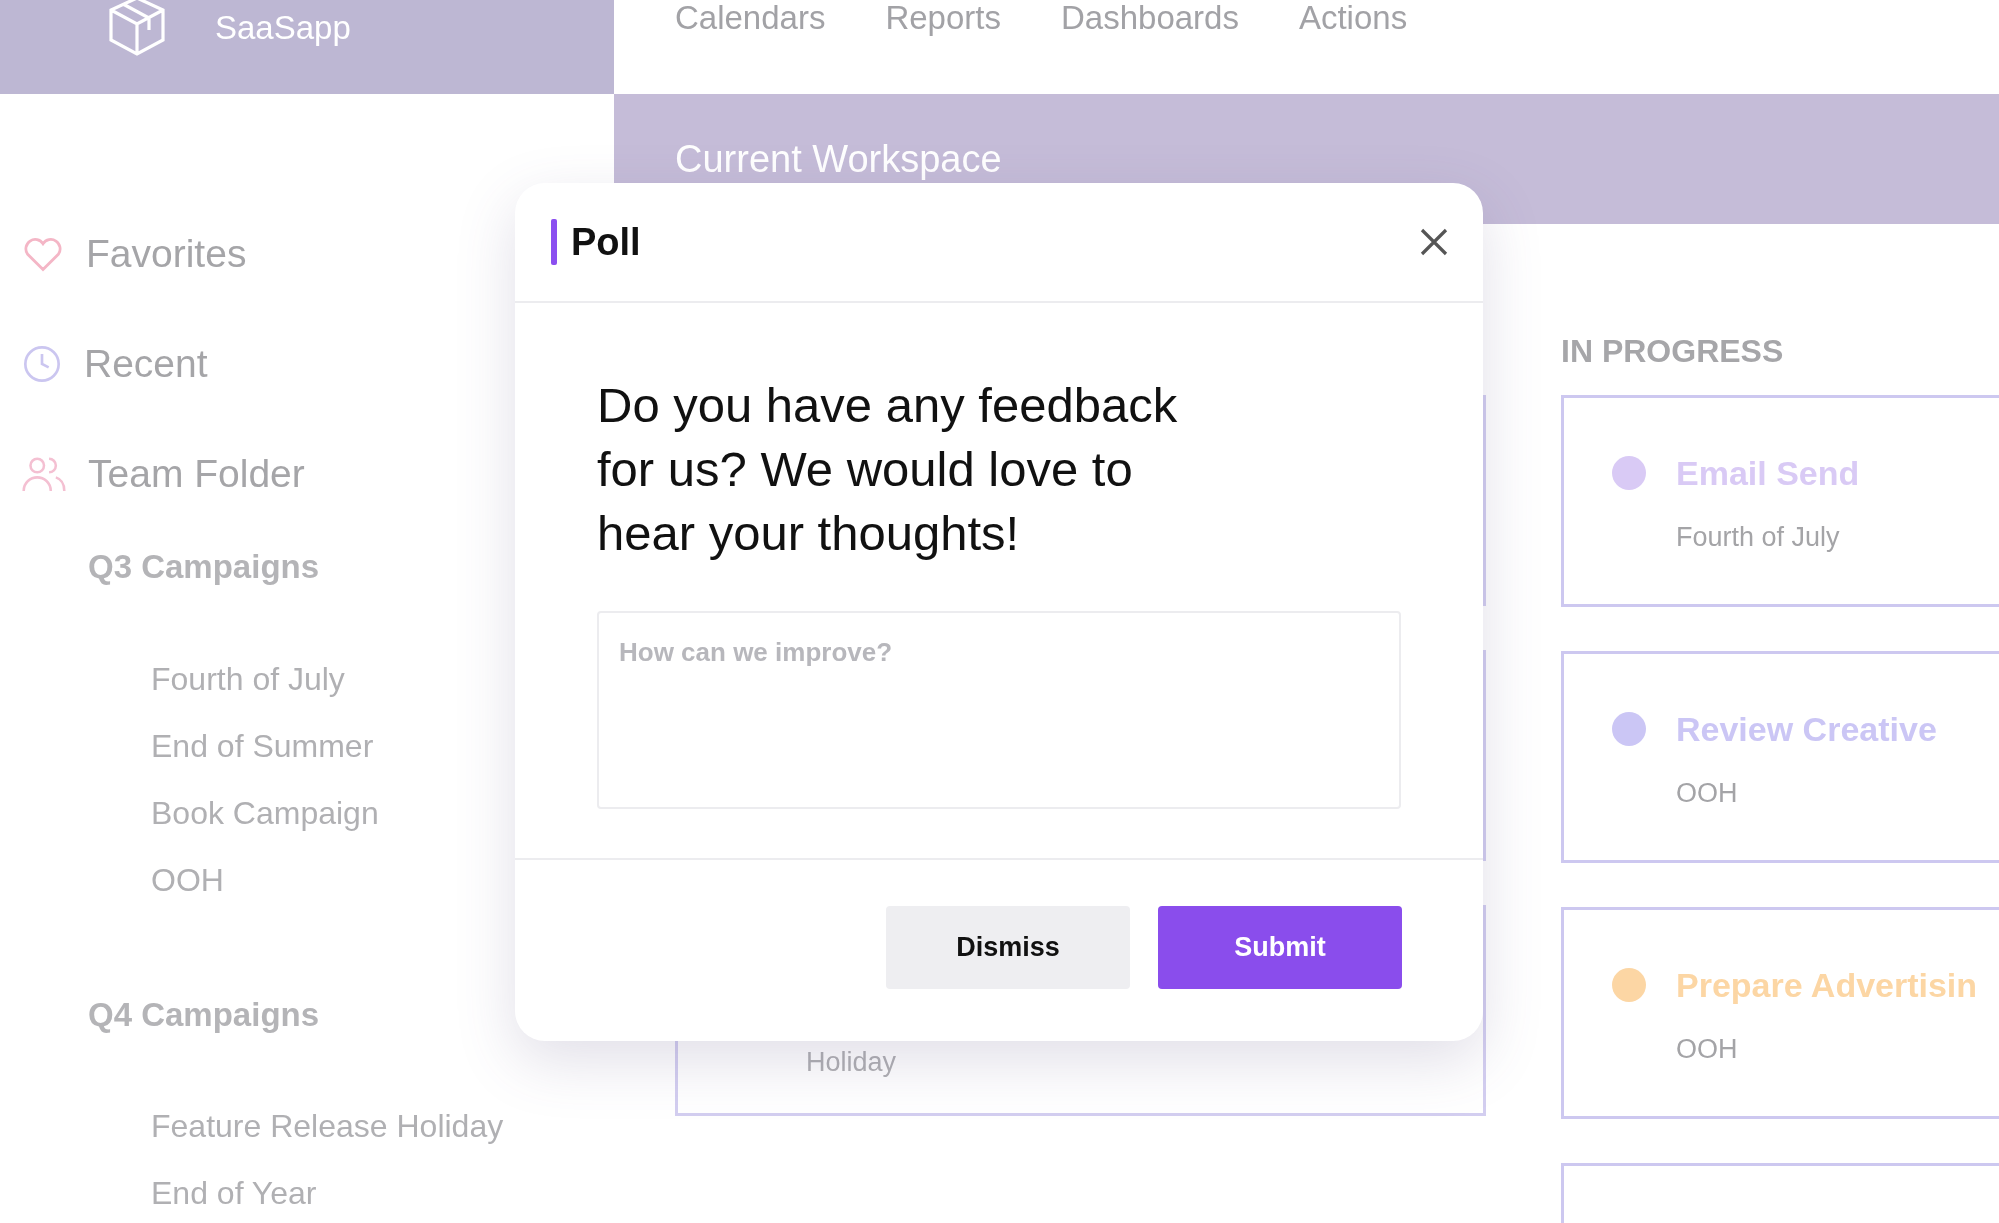  Describe the element at coordinates (750, 18) in the screenshot. I see `nav-link: Calendars` at that location.